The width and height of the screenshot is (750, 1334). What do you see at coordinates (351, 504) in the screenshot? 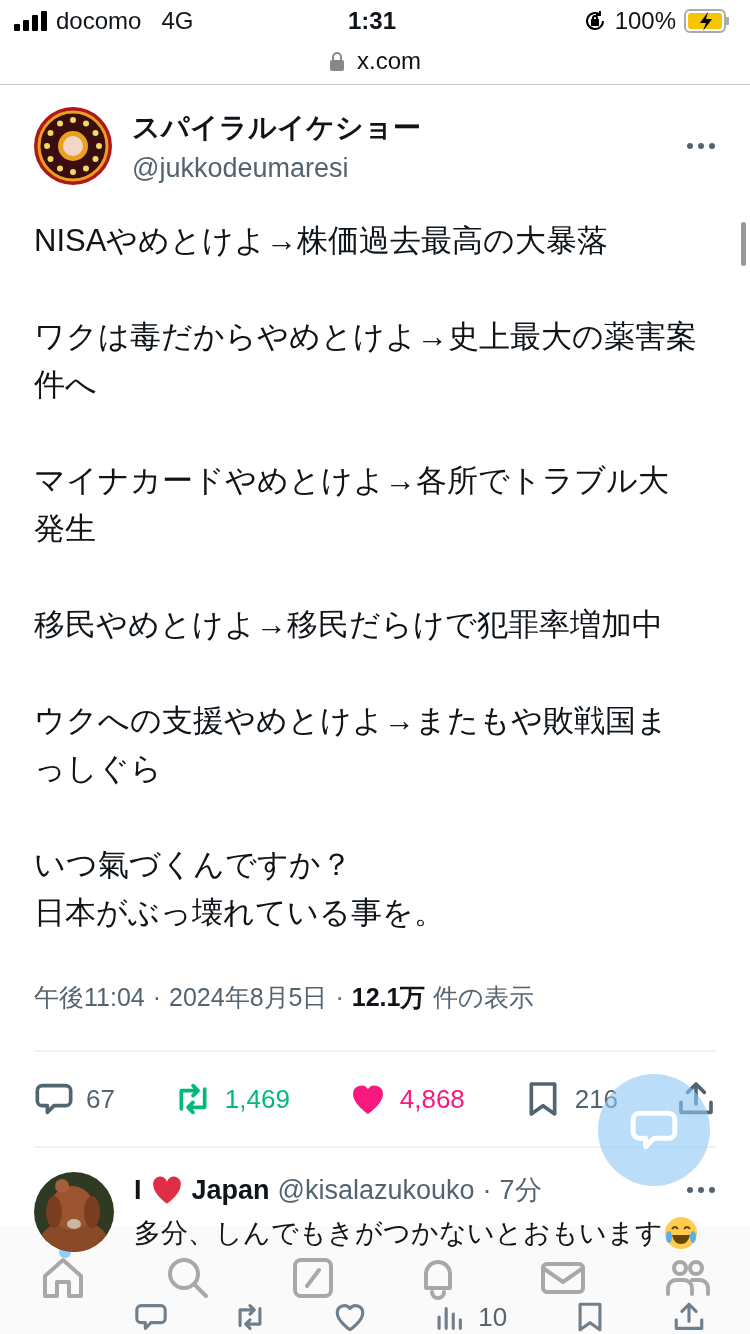
I see `tweet-text: マイナカードやめとけよ→各所でトラブル大発生` at bounding box center [351, 504].